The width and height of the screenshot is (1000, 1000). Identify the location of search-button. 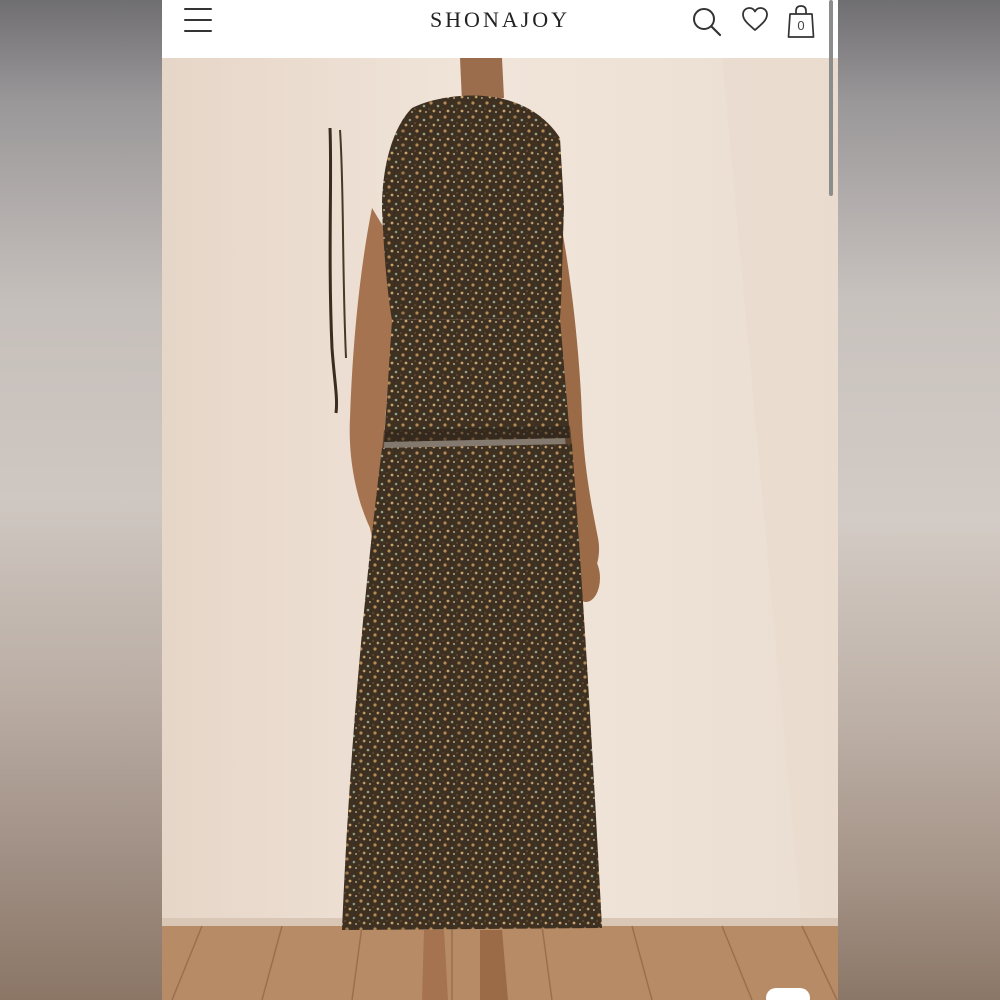
(707, 21).